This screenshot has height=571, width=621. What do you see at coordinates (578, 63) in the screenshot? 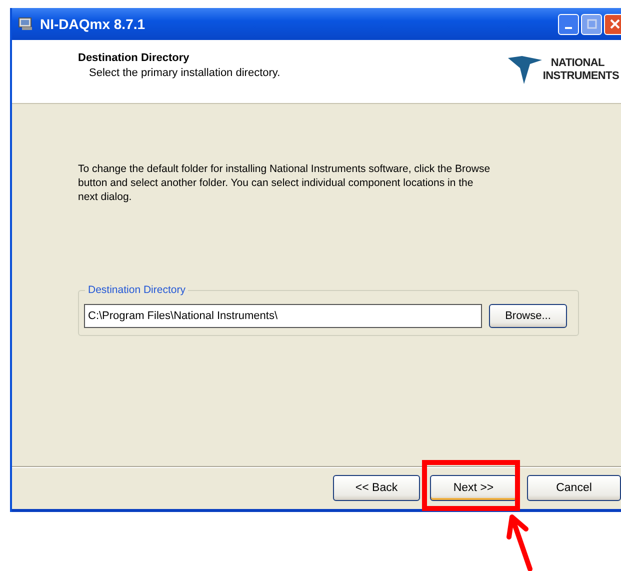
I see `logo-text: NATIONAL` at bounding box center [578, 63].